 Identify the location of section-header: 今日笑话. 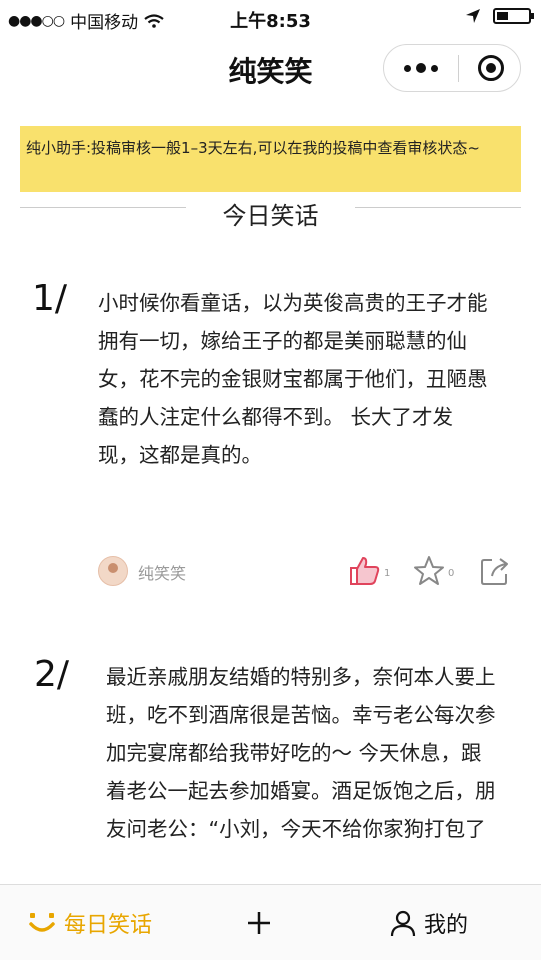
(270, 216).